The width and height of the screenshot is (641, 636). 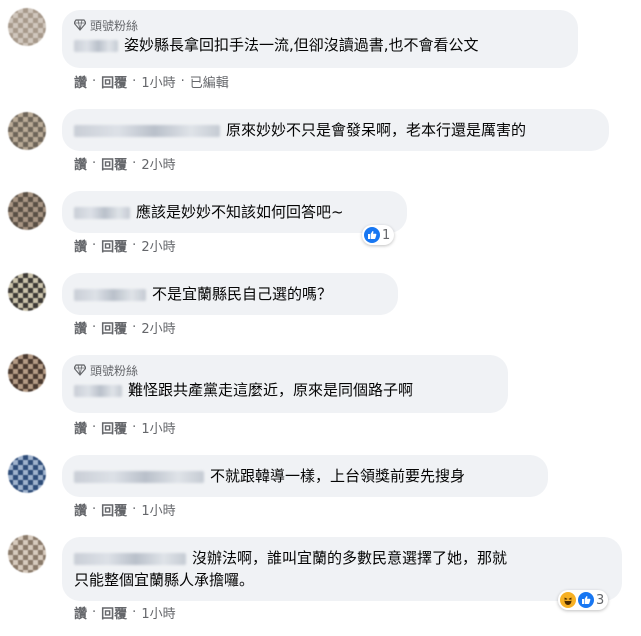 What do you see at coordinates (338, 476) in the screenshot?
I see `comment-text: 不就跟韓導一樣，上台領獎前要先搜身` at bounding box center [338, 476].